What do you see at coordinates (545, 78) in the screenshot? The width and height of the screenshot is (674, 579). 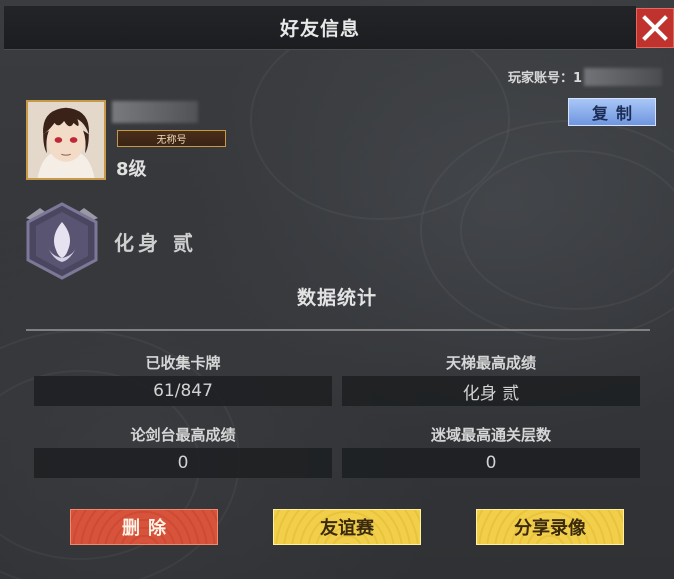 I see `account-label: 玩家账号：1` at bounding box center [545, 78].